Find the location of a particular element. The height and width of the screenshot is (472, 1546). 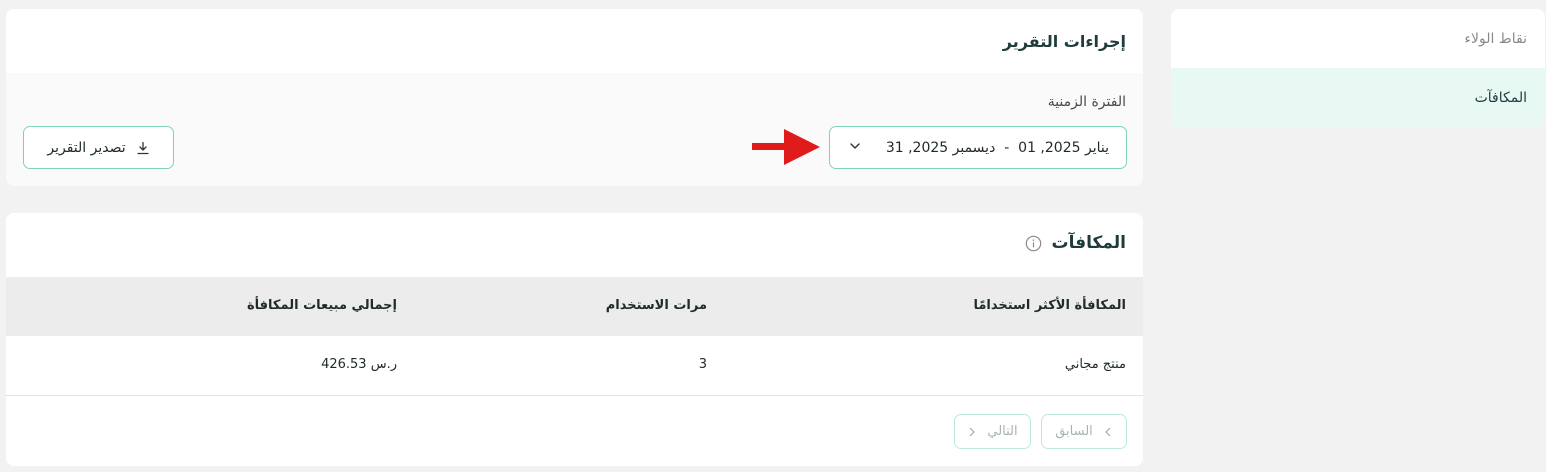

table-row: منتج مجاني 3 426.53 ر.س is located at coordinates (574, 366).